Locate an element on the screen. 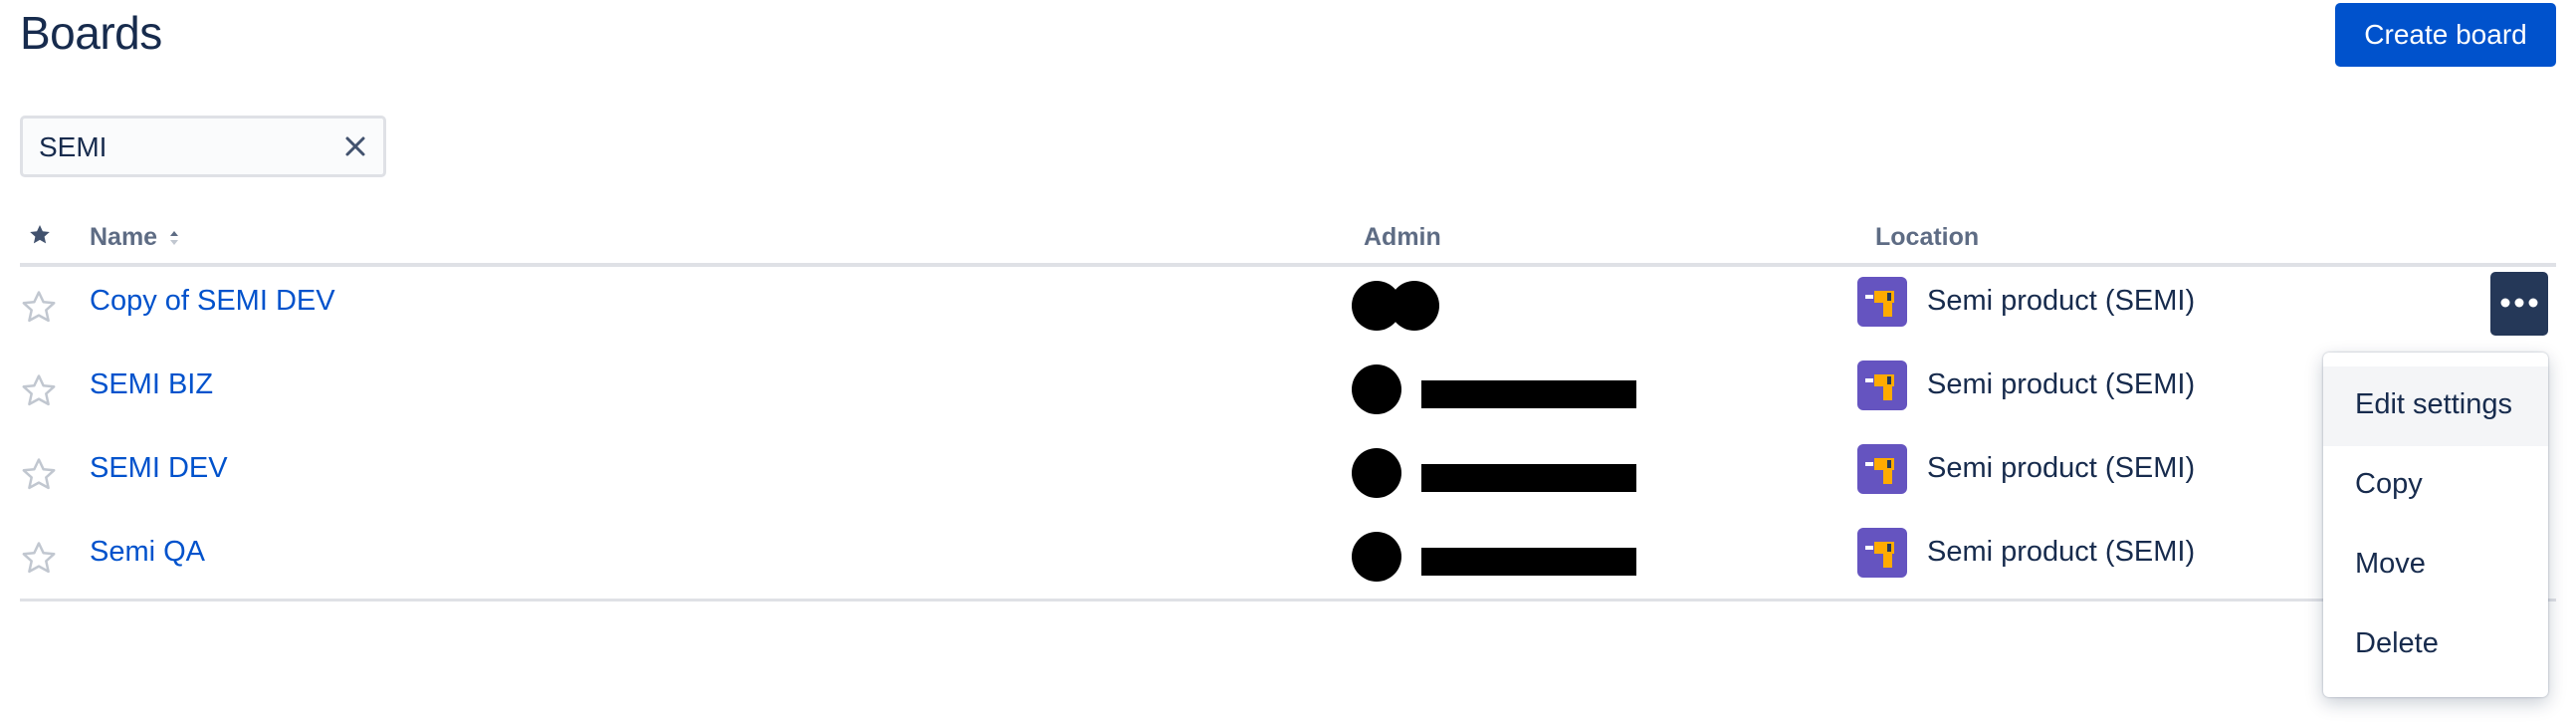 This screenshot has height=723, width=2576. page-title: Boards is located at coordinates (91, 33).